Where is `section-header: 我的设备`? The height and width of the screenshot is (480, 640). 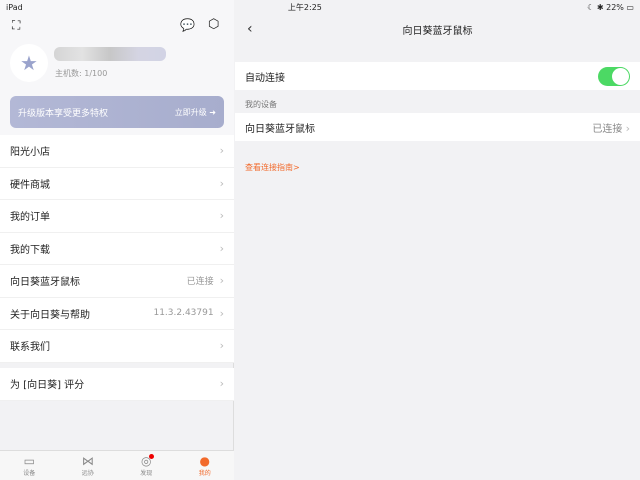 section-header: 我的设备 is located at coordinates (261, 104).